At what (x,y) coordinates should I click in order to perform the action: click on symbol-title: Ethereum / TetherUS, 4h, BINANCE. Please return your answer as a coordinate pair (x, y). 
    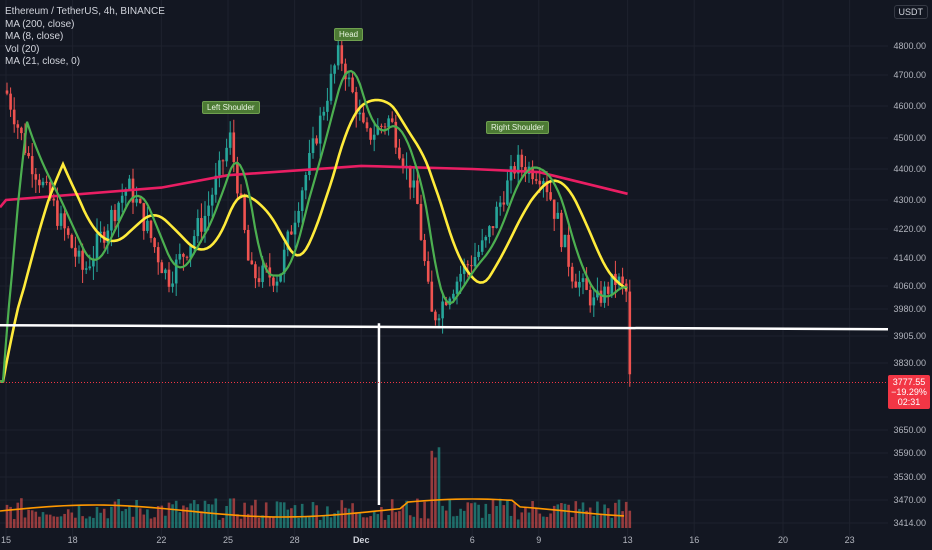
    Looking at the image, I should click on (85, 12).